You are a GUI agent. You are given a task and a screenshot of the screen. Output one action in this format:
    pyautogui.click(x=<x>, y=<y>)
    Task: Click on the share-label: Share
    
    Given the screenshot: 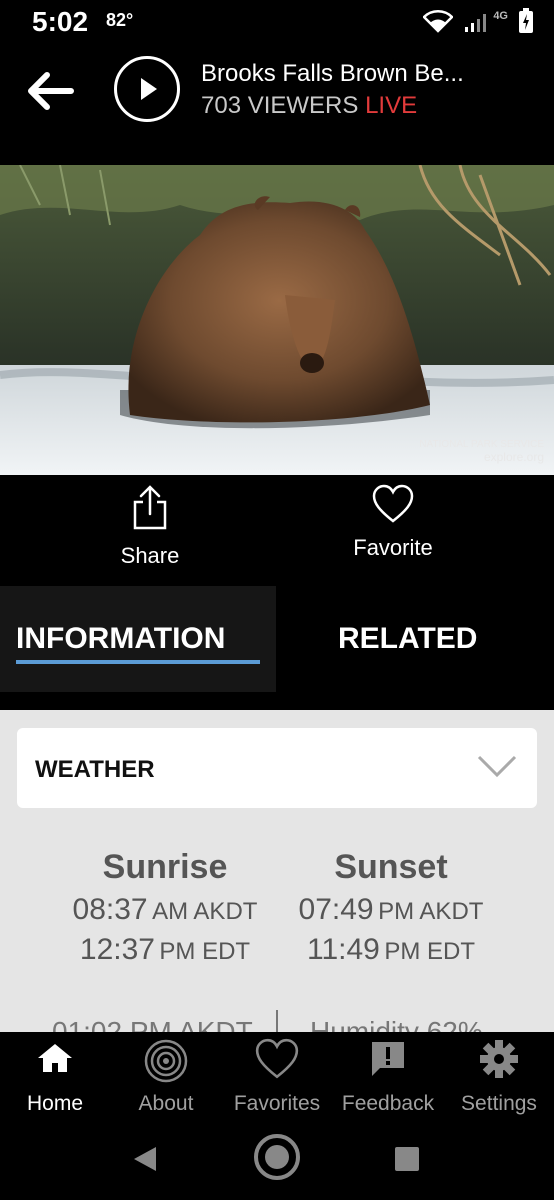 What is the action you would take?
    pyautogui.click(x=150, y=555)
    